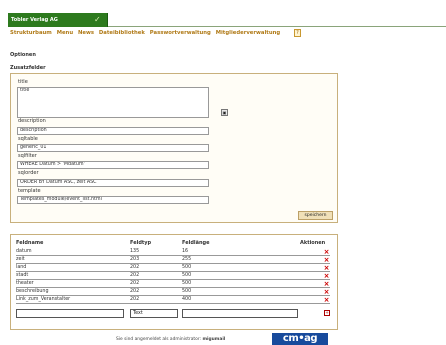 The width and height of the screenshot is (446, 345). What do you see at coordinates (113, 200) in the screenshot?
I see `template-input: Templates_module/event_list.html` at bounding box center [113, 200].